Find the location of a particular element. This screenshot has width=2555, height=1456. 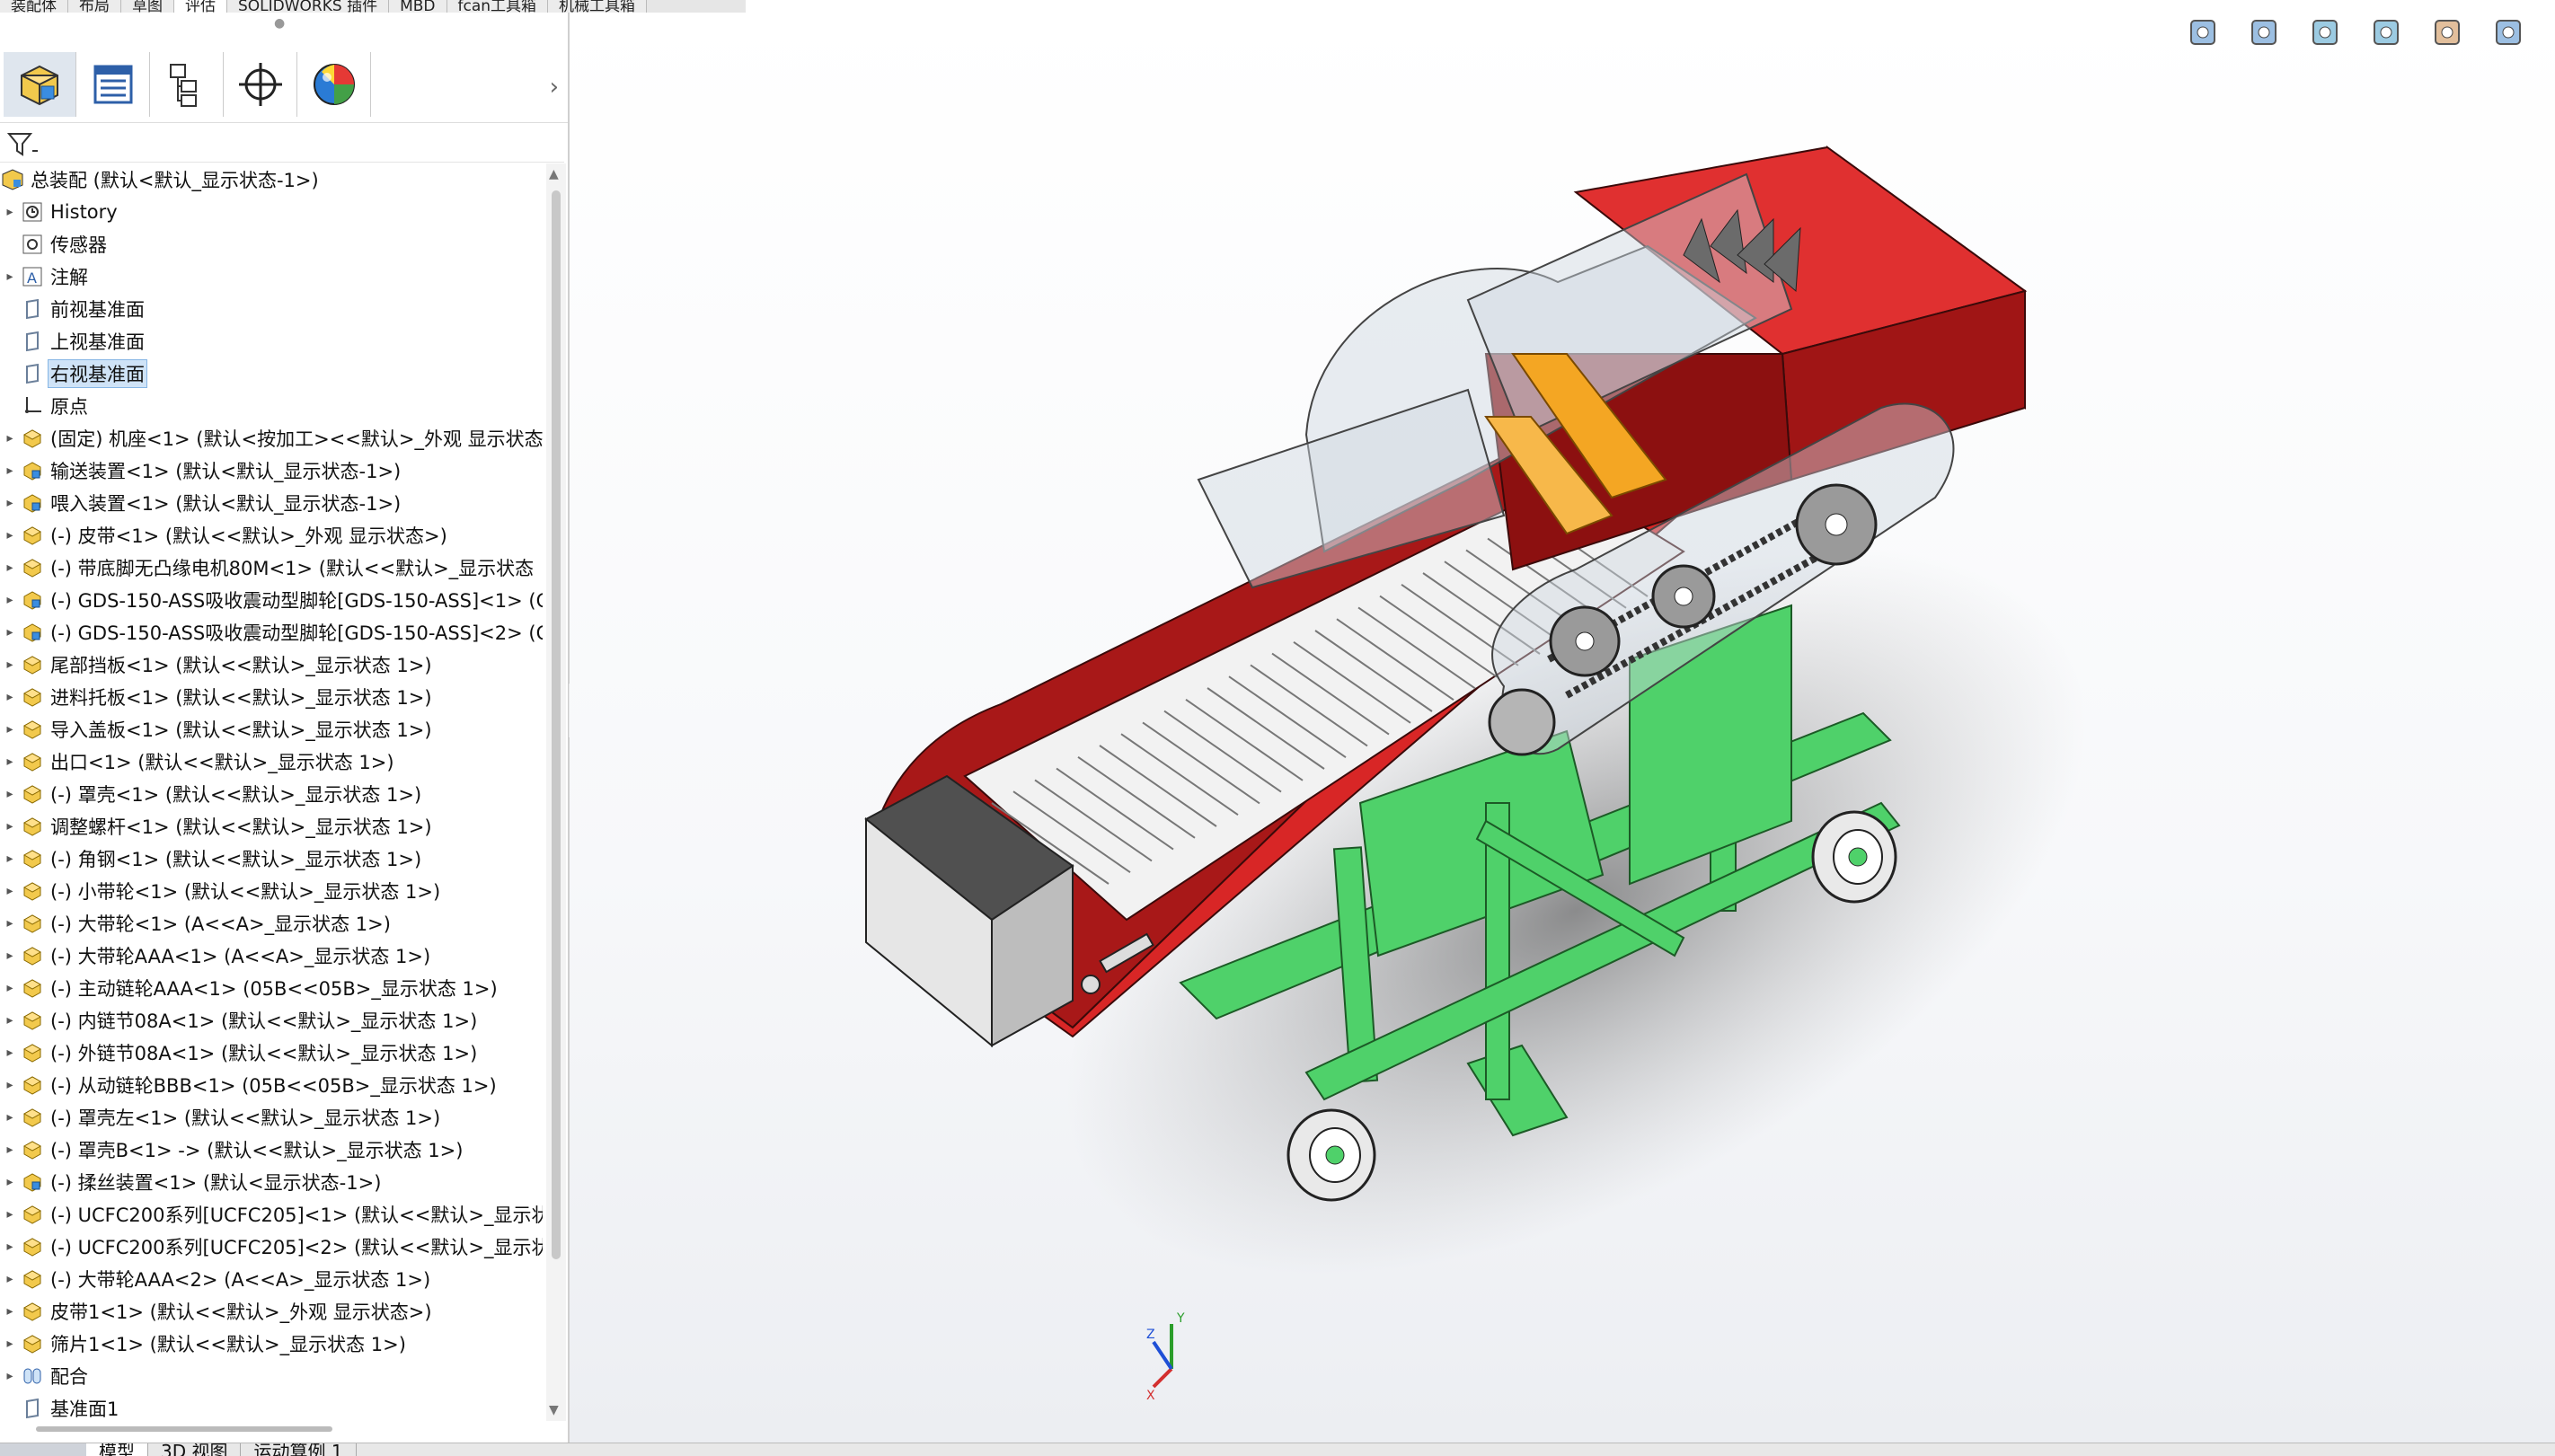

tree-item: ▸ 皮带1<1> (默认<<默认>_外观 显示状态>) is located at coordinates (271, 1311).